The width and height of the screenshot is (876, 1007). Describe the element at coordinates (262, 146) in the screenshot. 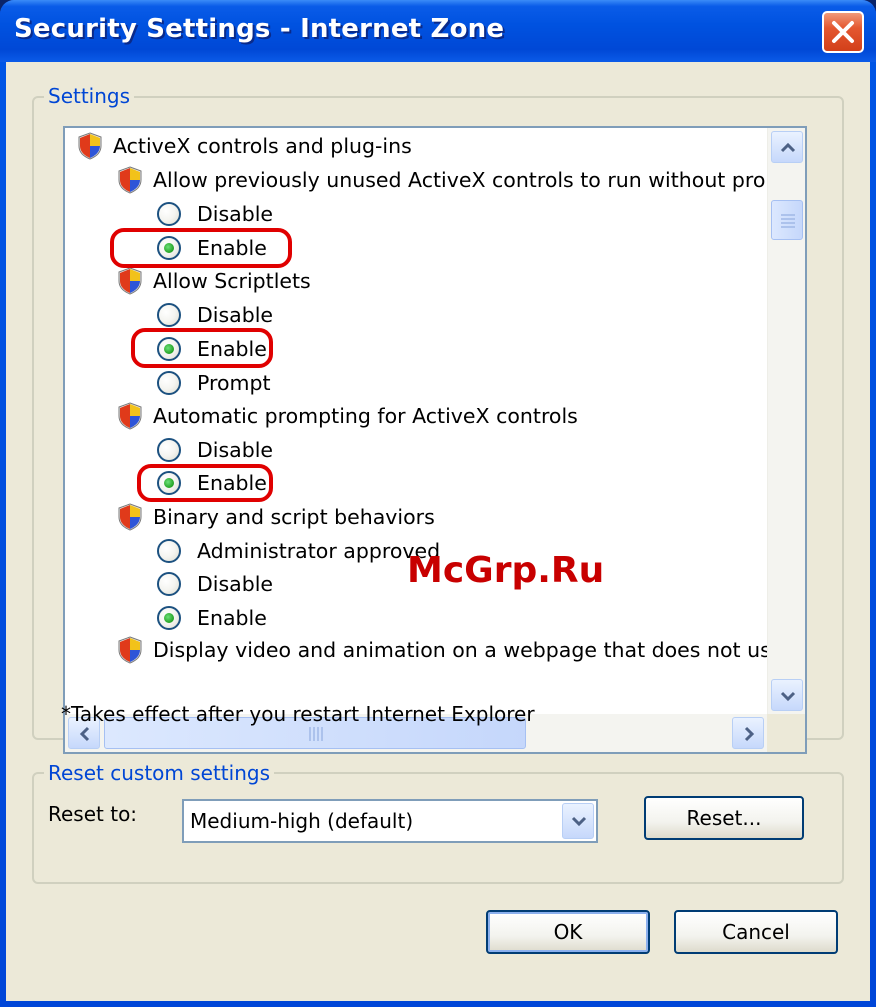

I see `tree-item-text: ActiveX controls and plug-ins` at that location.